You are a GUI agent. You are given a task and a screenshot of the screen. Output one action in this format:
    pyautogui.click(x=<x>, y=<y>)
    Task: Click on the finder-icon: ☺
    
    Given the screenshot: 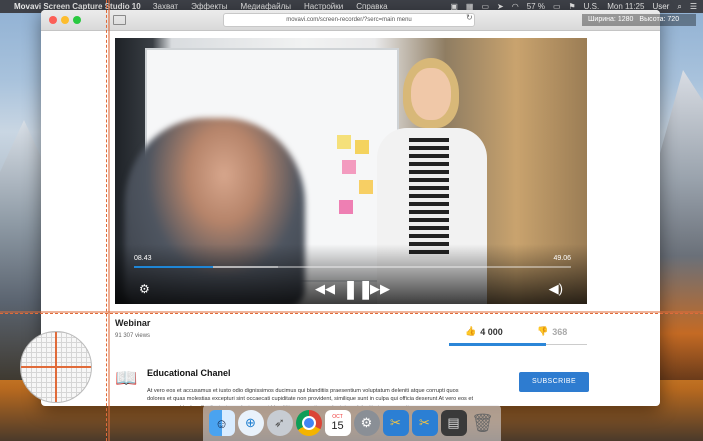 What is the action you would take?
    pyautogui.click(x=221, y=423)
    